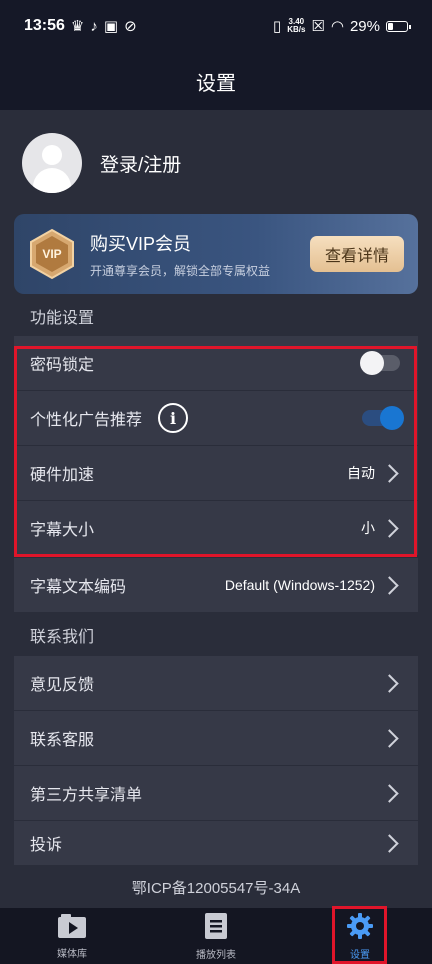 Image resolution: width=432 pixels, height=964 pixels. I want to click on tab-settings: 设置, so click(360, 936).